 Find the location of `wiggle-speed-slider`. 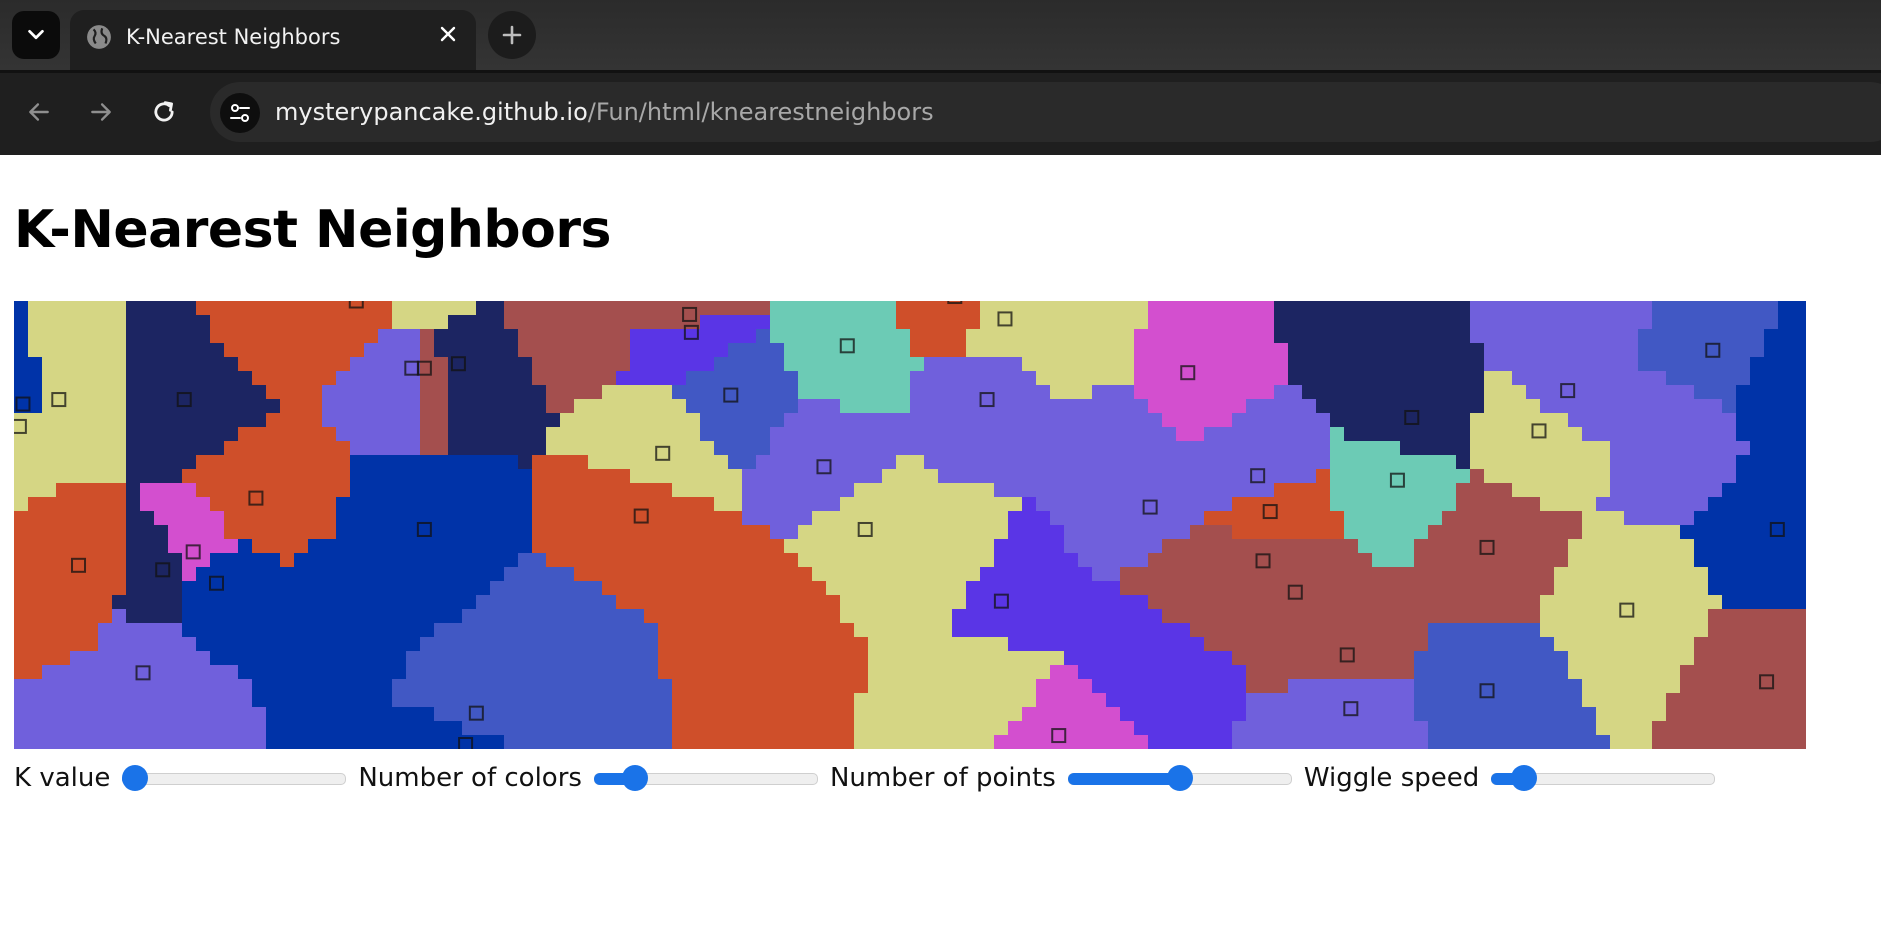

wiggle-speed-slider is located at coordinates (1603, 778).